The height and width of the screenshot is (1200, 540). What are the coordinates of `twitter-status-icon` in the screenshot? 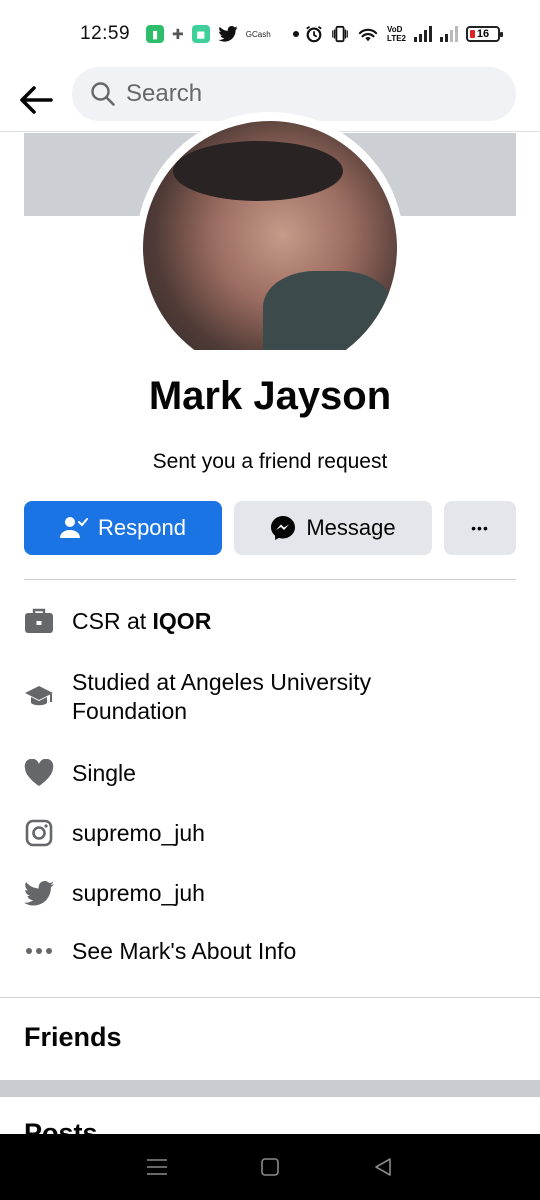 It's located at (228, 34).